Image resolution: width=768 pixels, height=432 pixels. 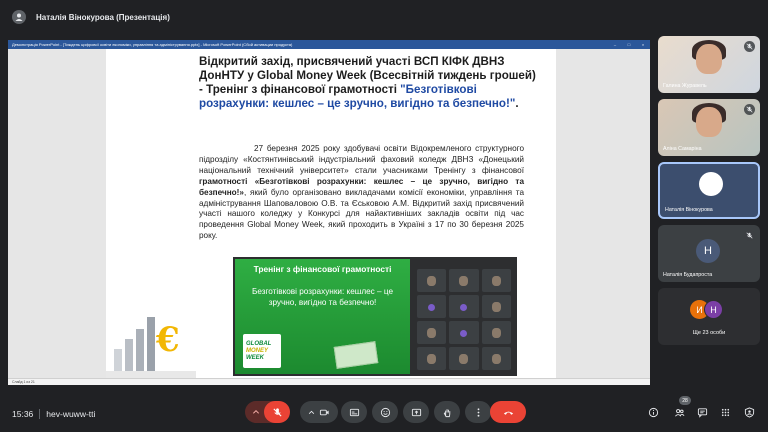 I want to click on more-options-button, so click(x=478, y=412).